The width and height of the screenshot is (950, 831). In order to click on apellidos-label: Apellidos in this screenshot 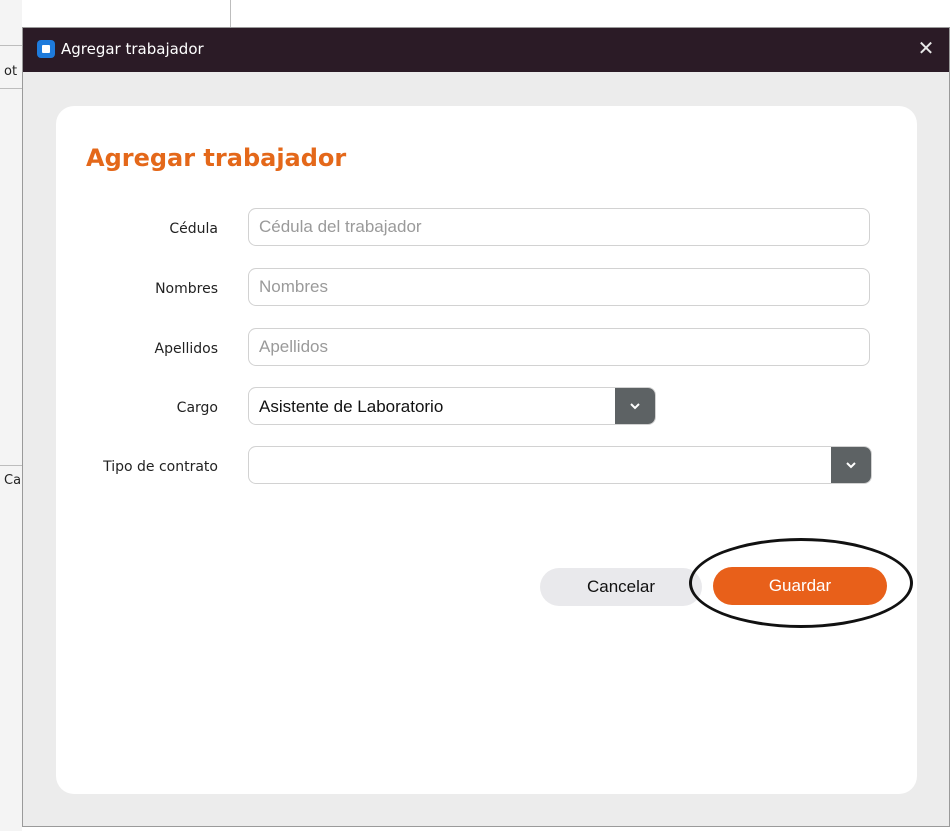, I will do `click(186, 349)`.